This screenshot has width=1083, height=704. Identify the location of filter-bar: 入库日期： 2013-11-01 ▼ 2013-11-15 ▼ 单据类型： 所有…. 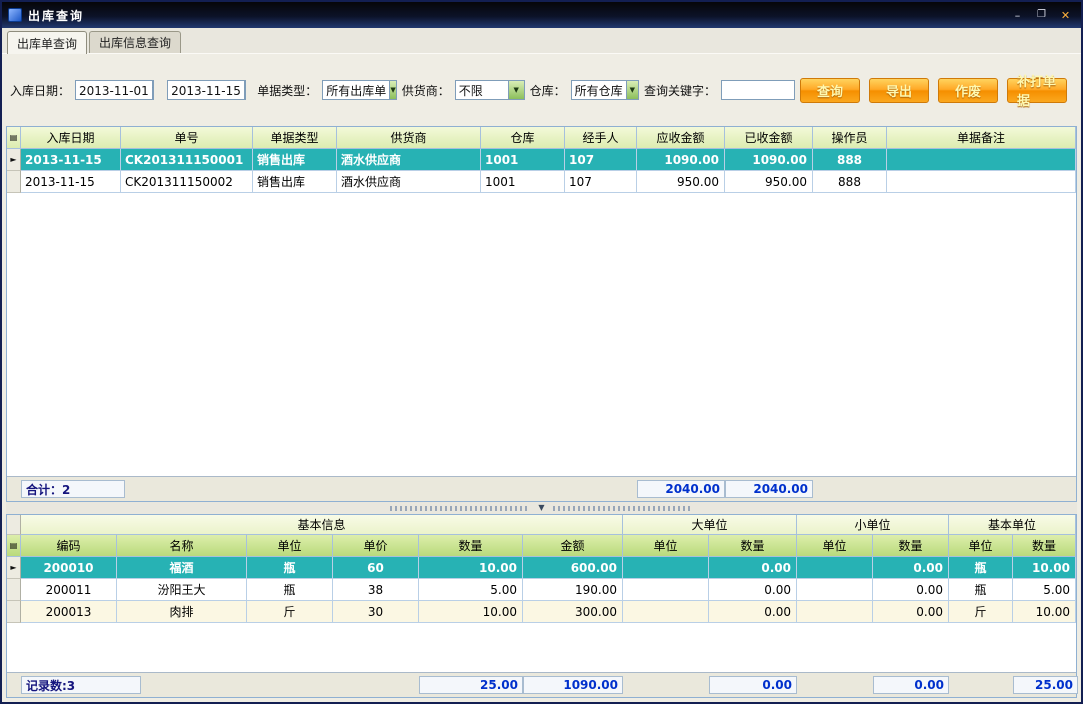
(541, 90).